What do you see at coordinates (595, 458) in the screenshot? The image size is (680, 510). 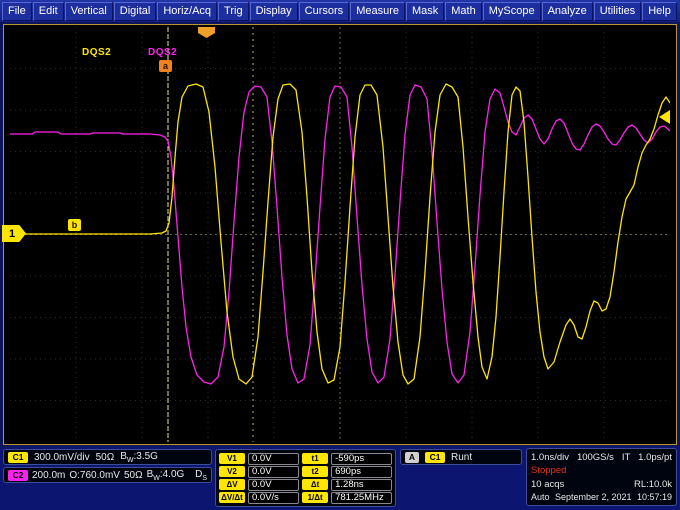 I see `sample-rate: 100GS/s` at bounding box center [595, 458].